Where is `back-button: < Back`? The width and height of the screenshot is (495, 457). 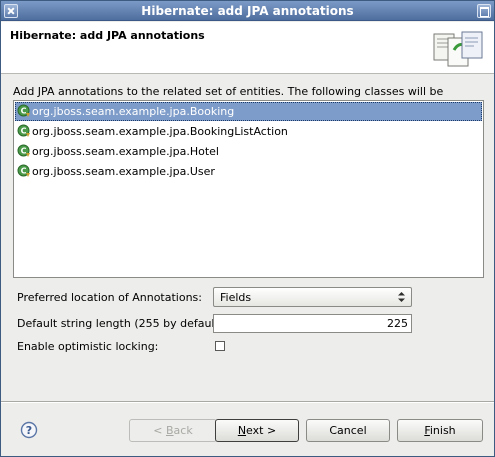 back-button: < Back is located at coordinates (173, 430).